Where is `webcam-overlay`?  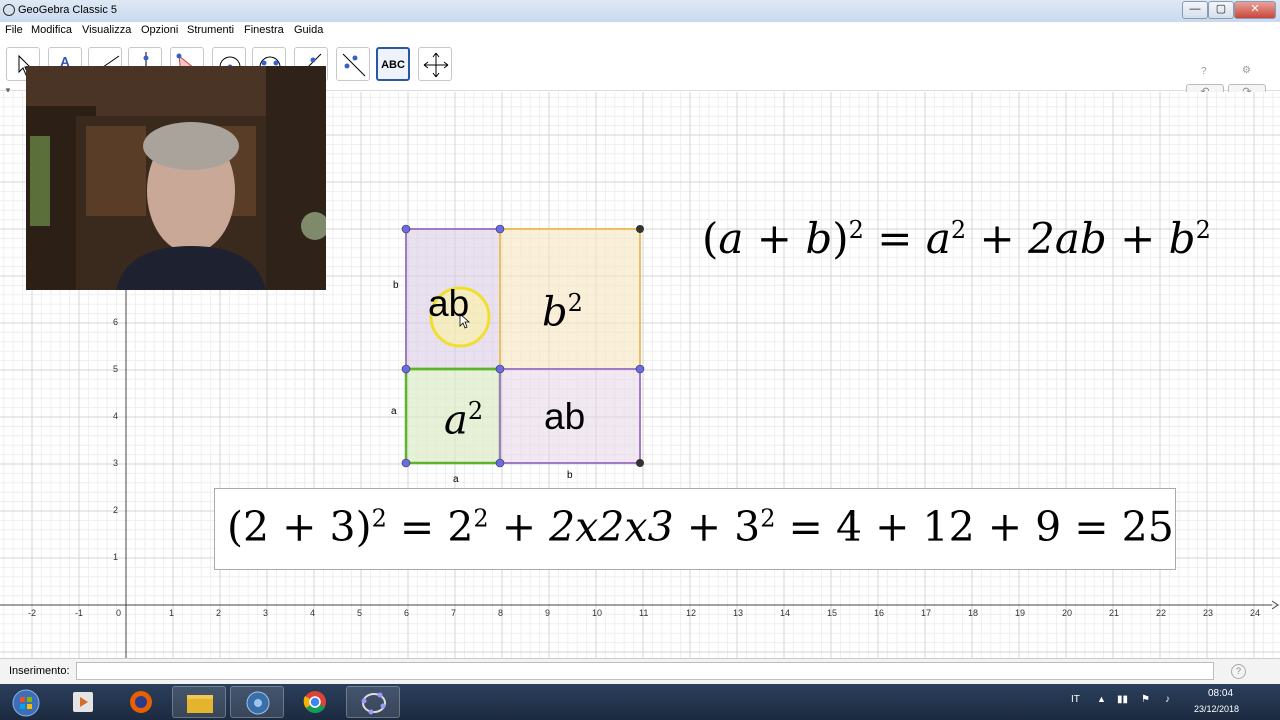
webcam-overlay is located at coordinates (176, 178).